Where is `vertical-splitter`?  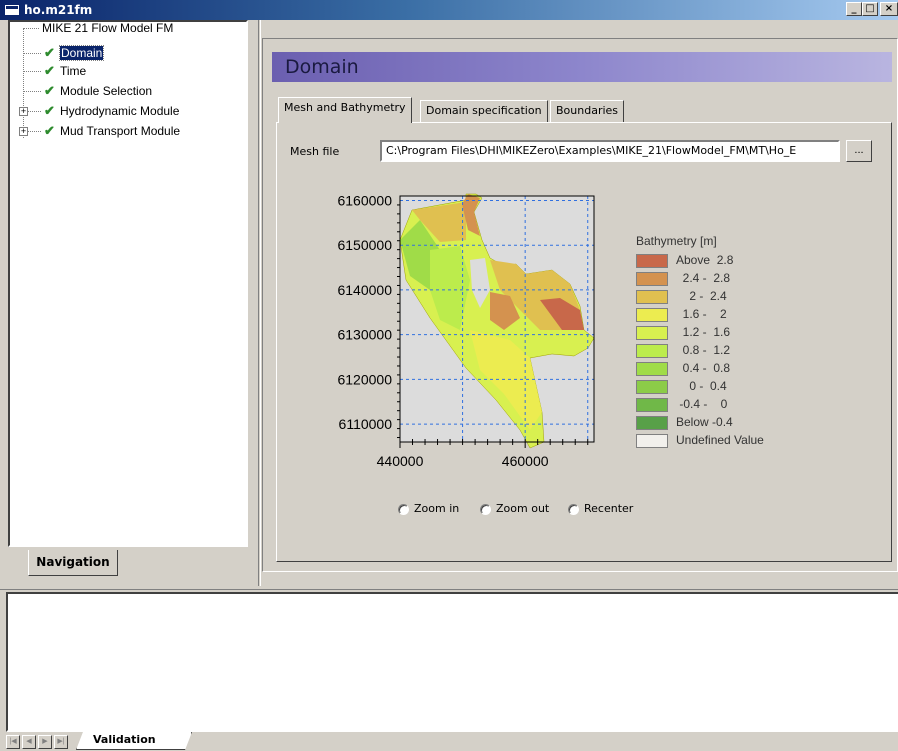
vertical-splitter is located at coordinates (259, 303).